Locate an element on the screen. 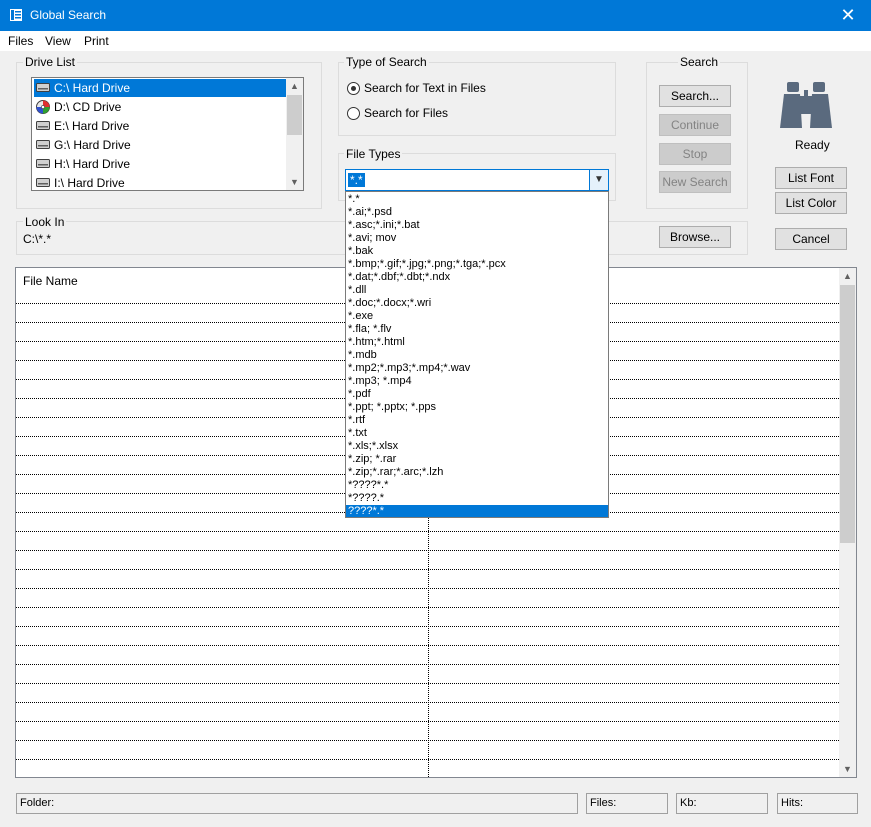 The image size is (871, 827). title-bar: Global Search ✕ is located at coordinates (435, 15).